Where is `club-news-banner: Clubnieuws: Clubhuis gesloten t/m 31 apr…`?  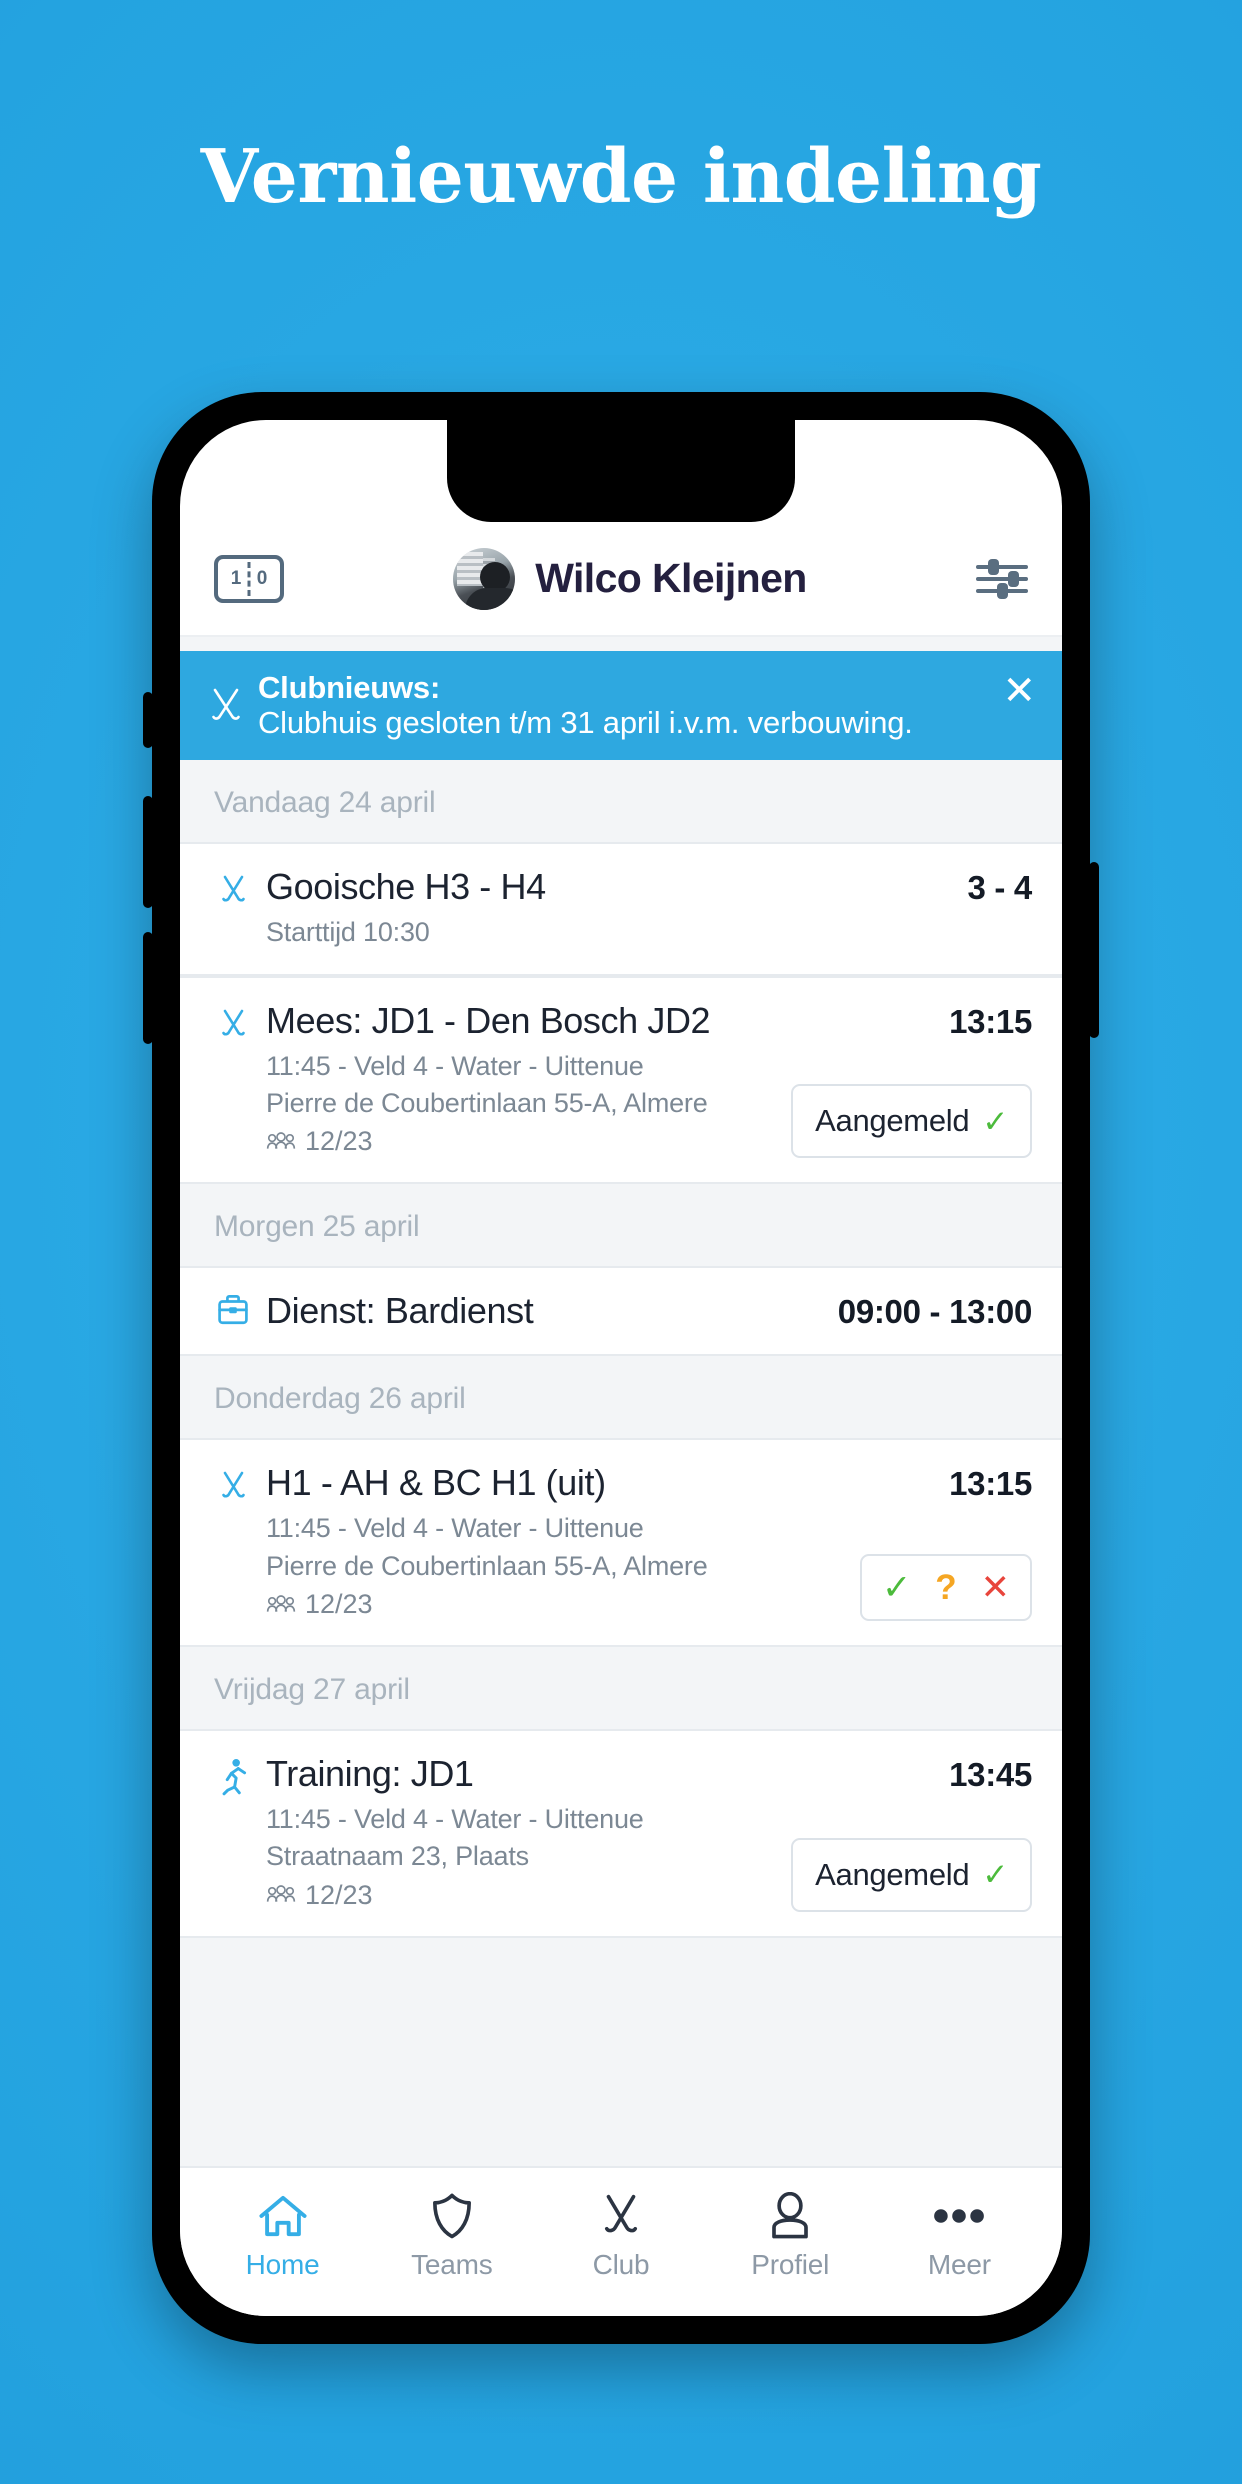 club-news-banner: Clubnieuws: Clubhuis gesloten t/m 31 apr… is located at coordinates (621, 706).